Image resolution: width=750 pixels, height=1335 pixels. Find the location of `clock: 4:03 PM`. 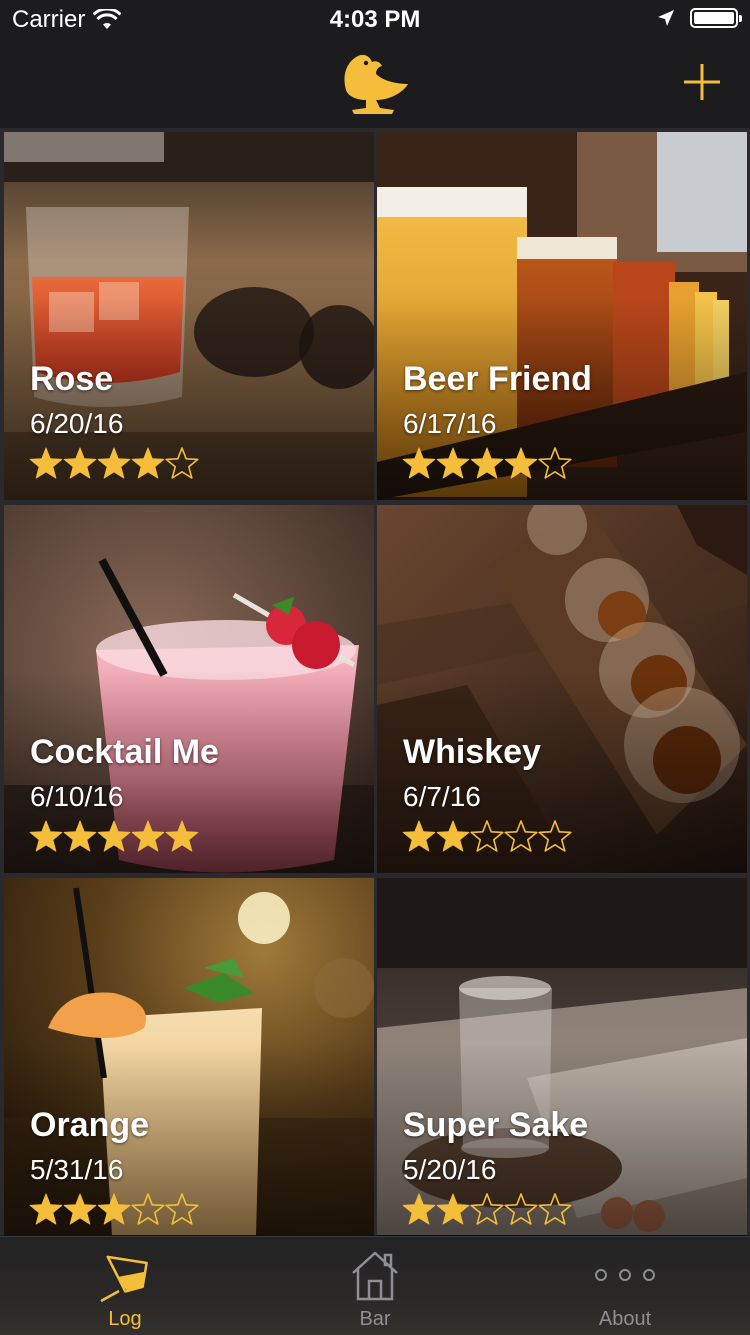

clock: 4:03 PM is located at coordinates (375, 19).